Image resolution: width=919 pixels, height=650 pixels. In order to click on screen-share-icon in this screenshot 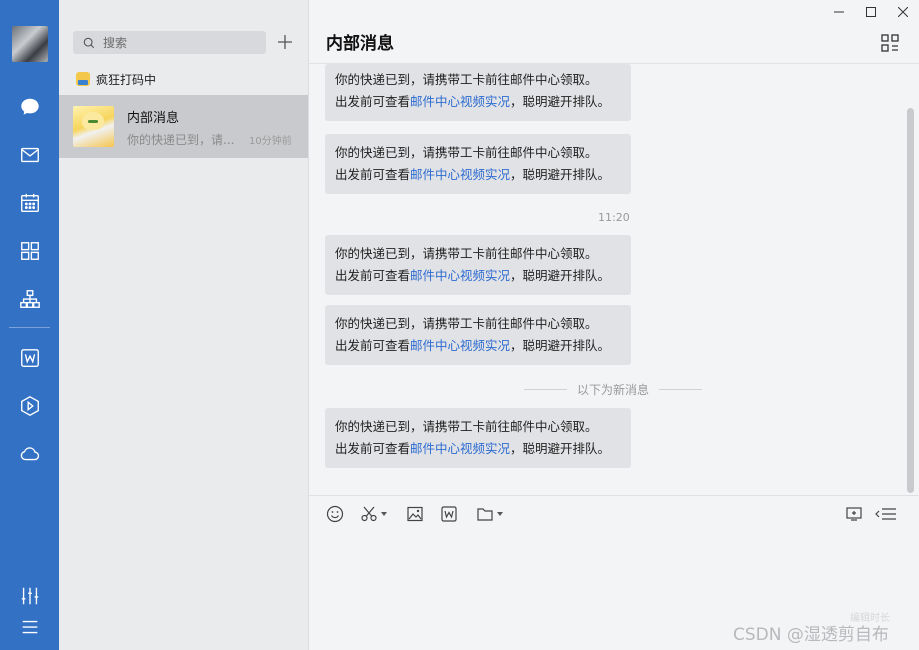, I will do `click(854, 514)`.